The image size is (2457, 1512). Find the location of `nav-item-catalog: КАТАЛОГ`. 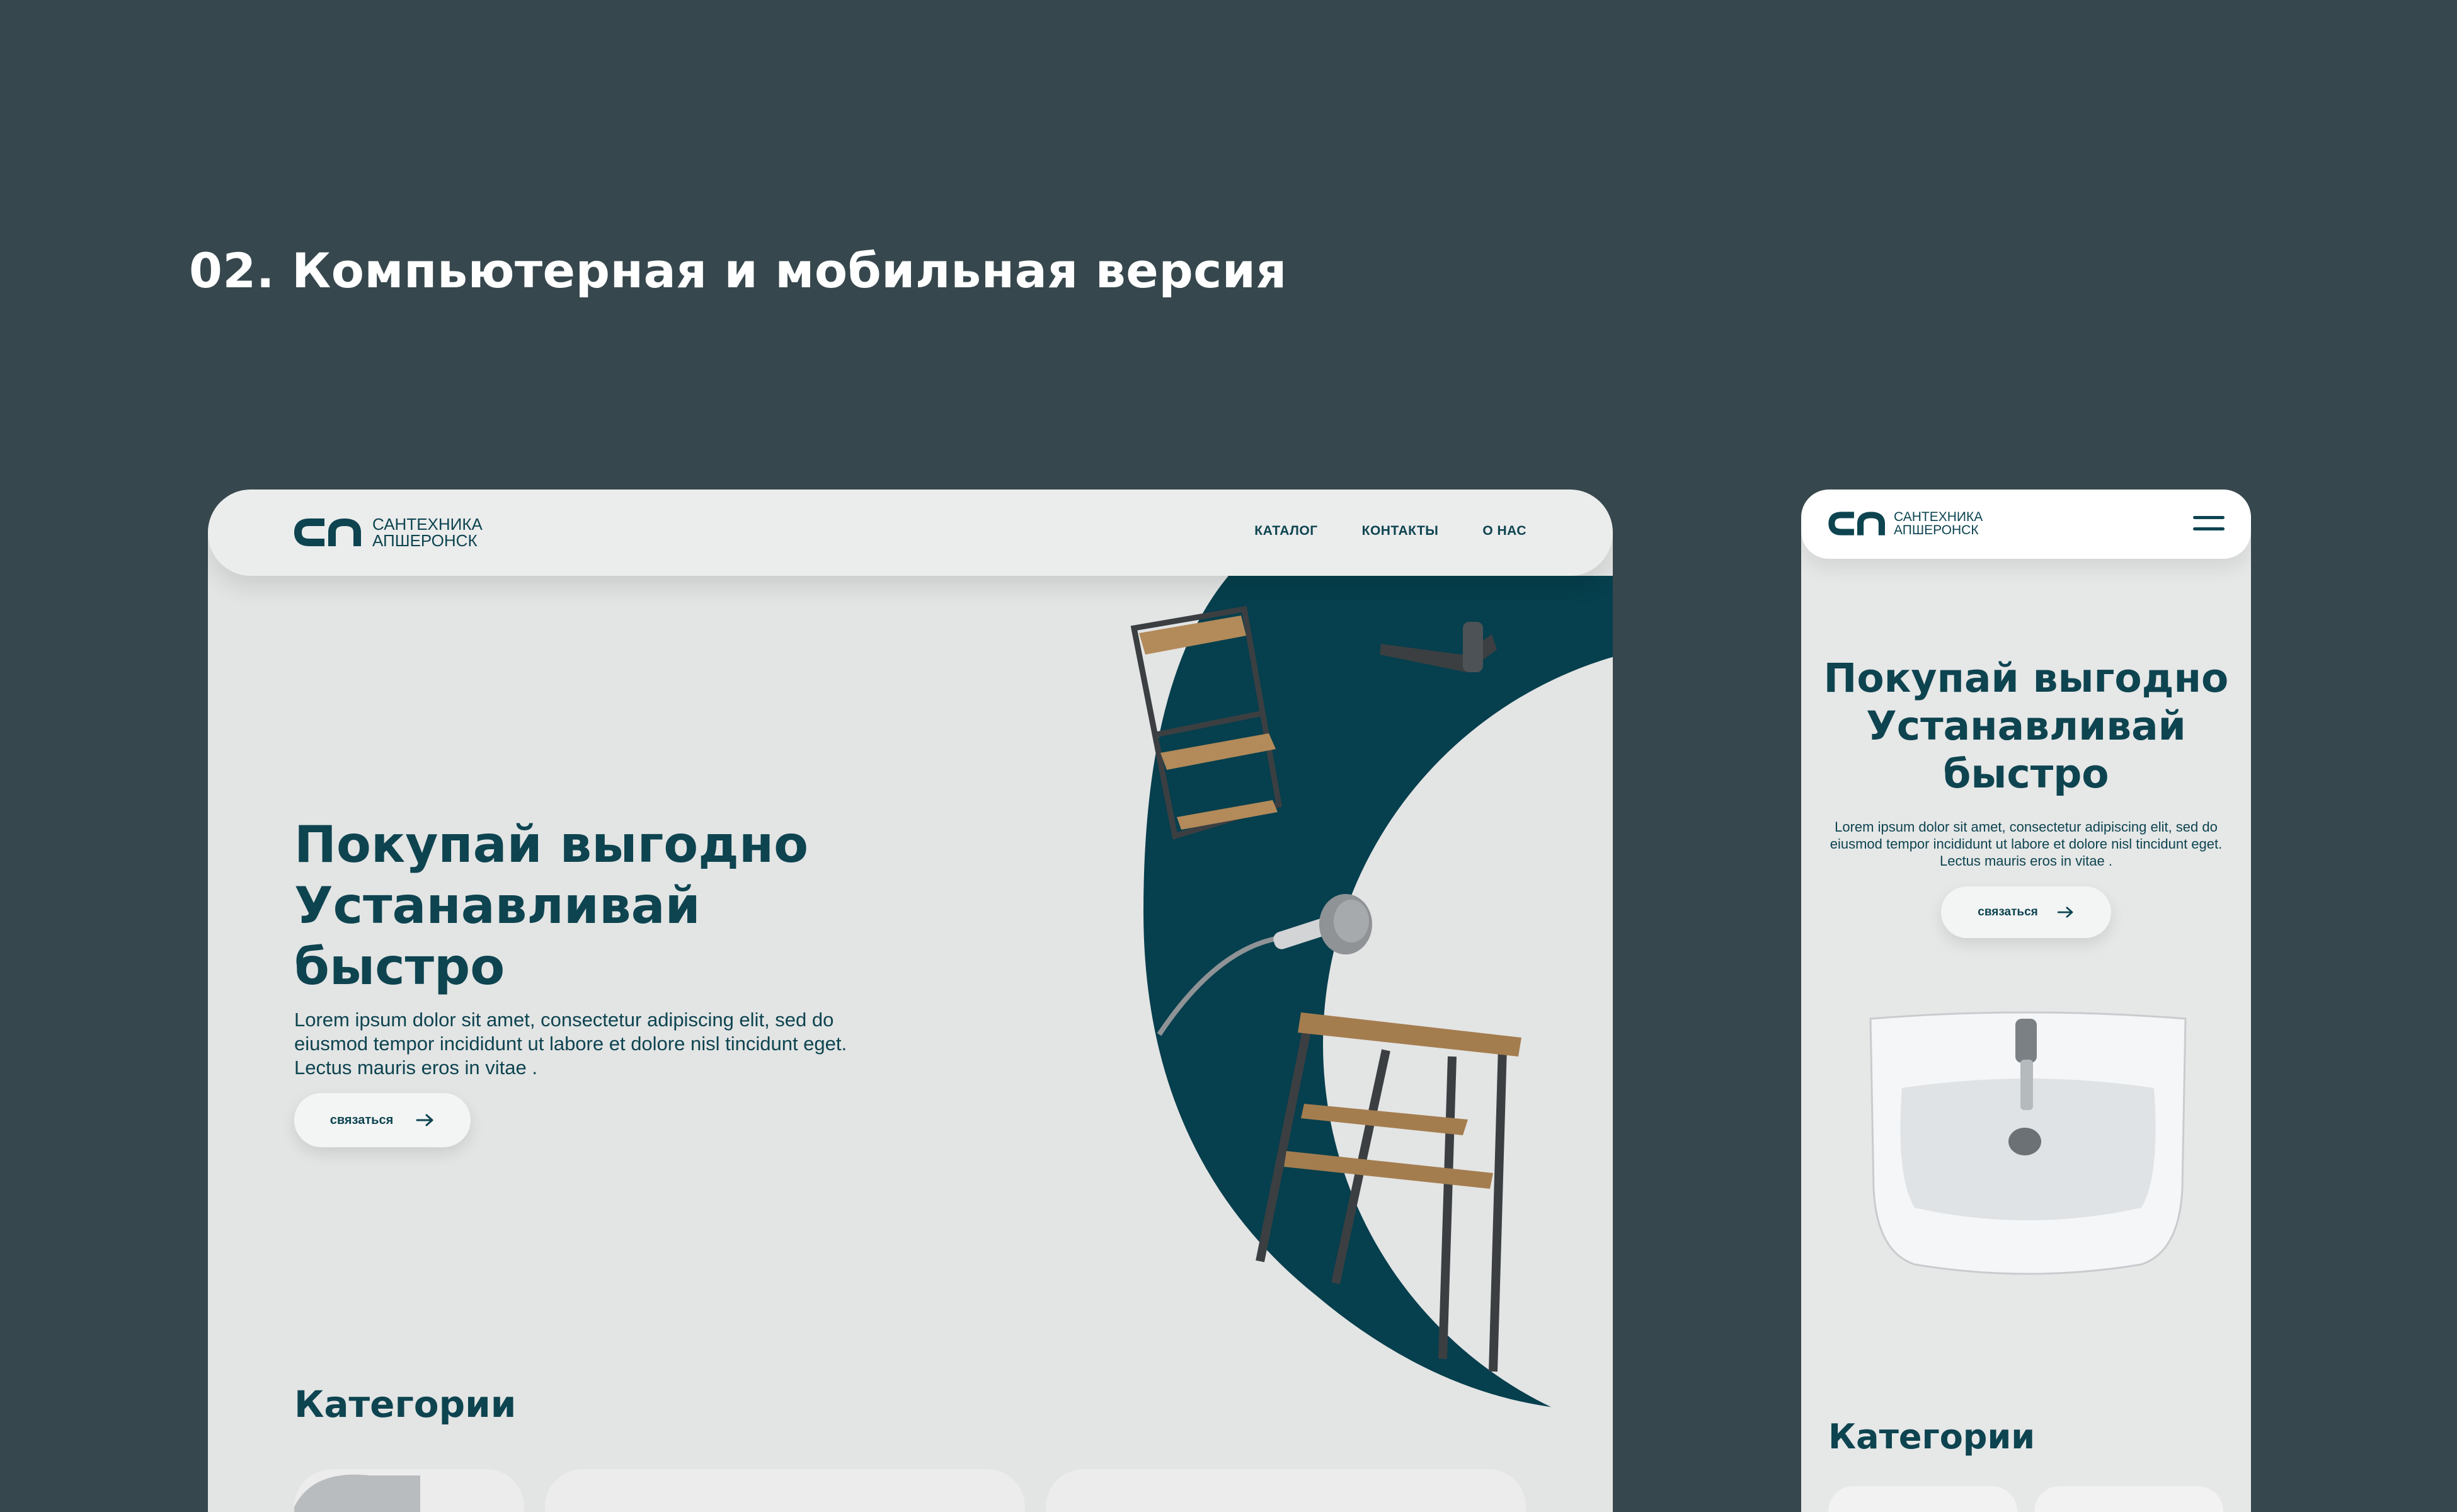

nav-item-catalog: КАТАЛОГ is located at coordinates (1285, 531).